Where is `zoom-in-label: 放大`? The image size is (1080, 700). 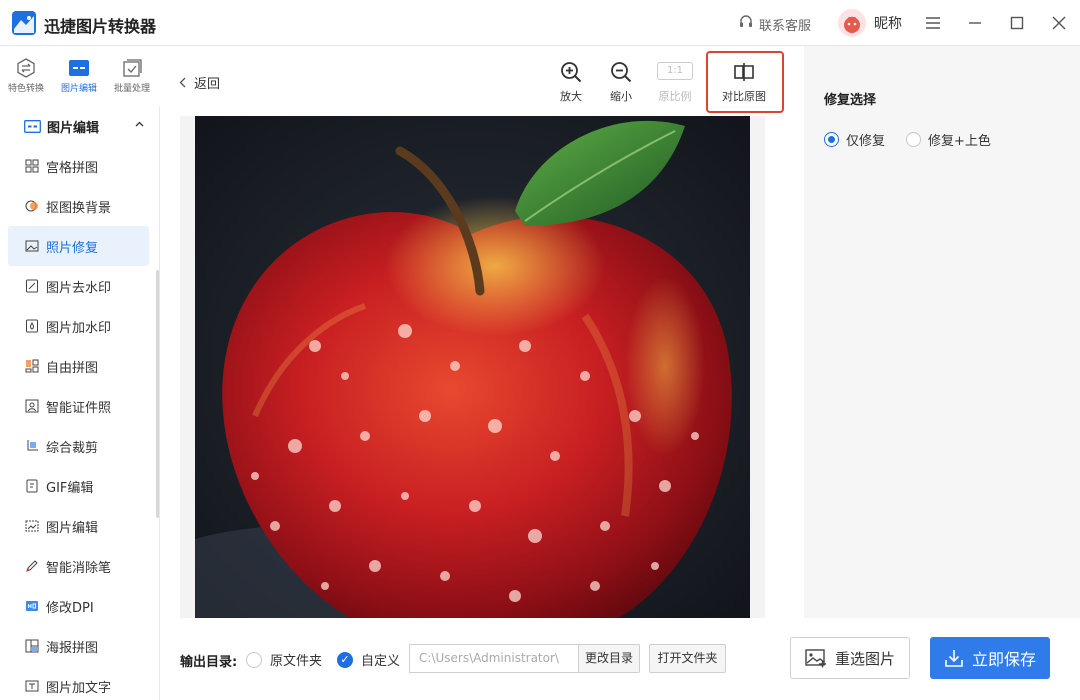 zoom-in-label: 放大 is located at coordinates (571, 96).